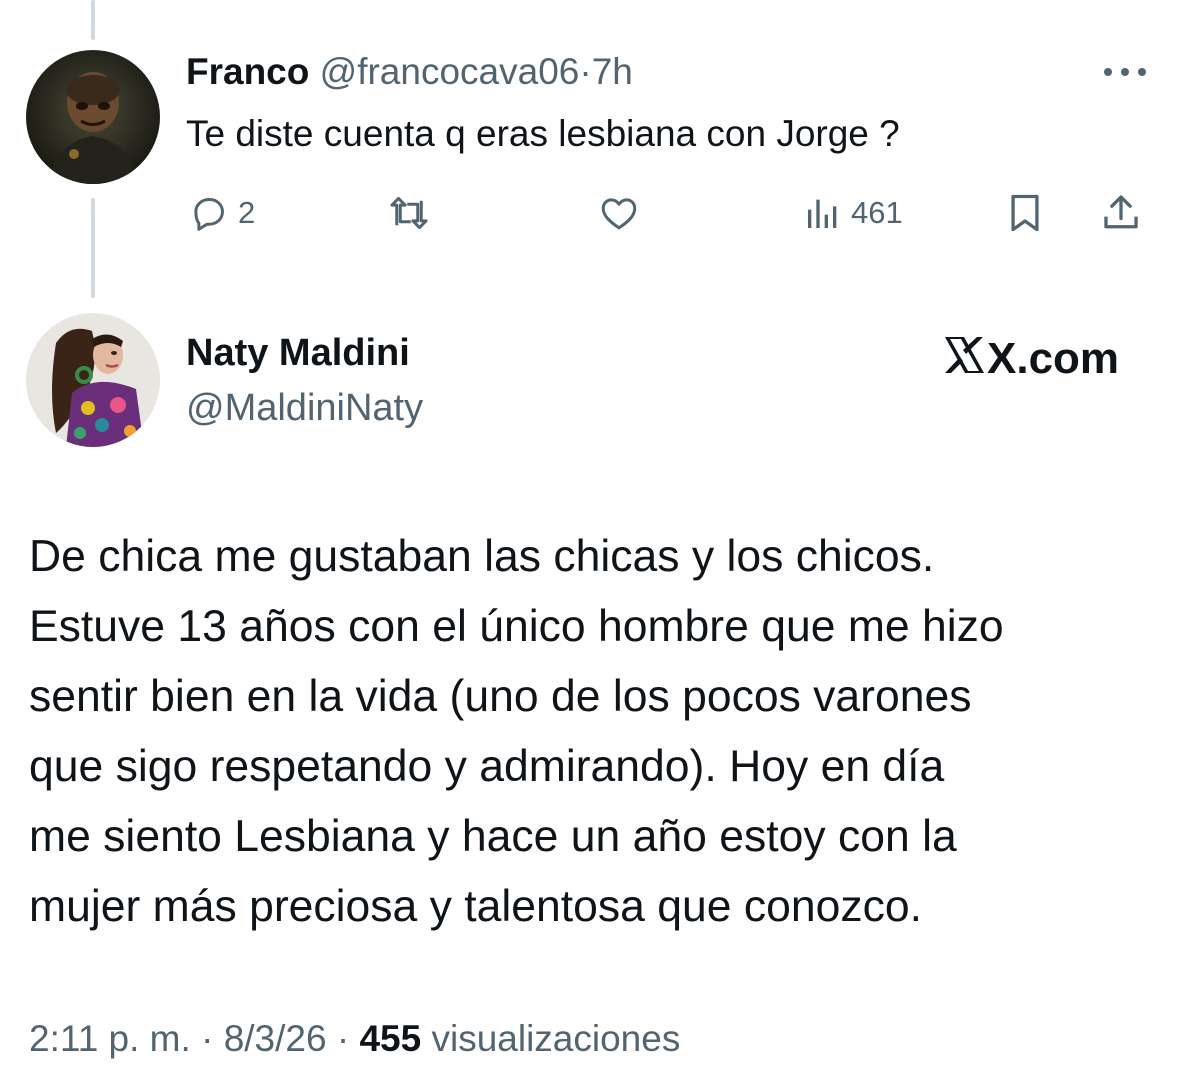  I want to click on more-dots-icon, so click(1125, 72).